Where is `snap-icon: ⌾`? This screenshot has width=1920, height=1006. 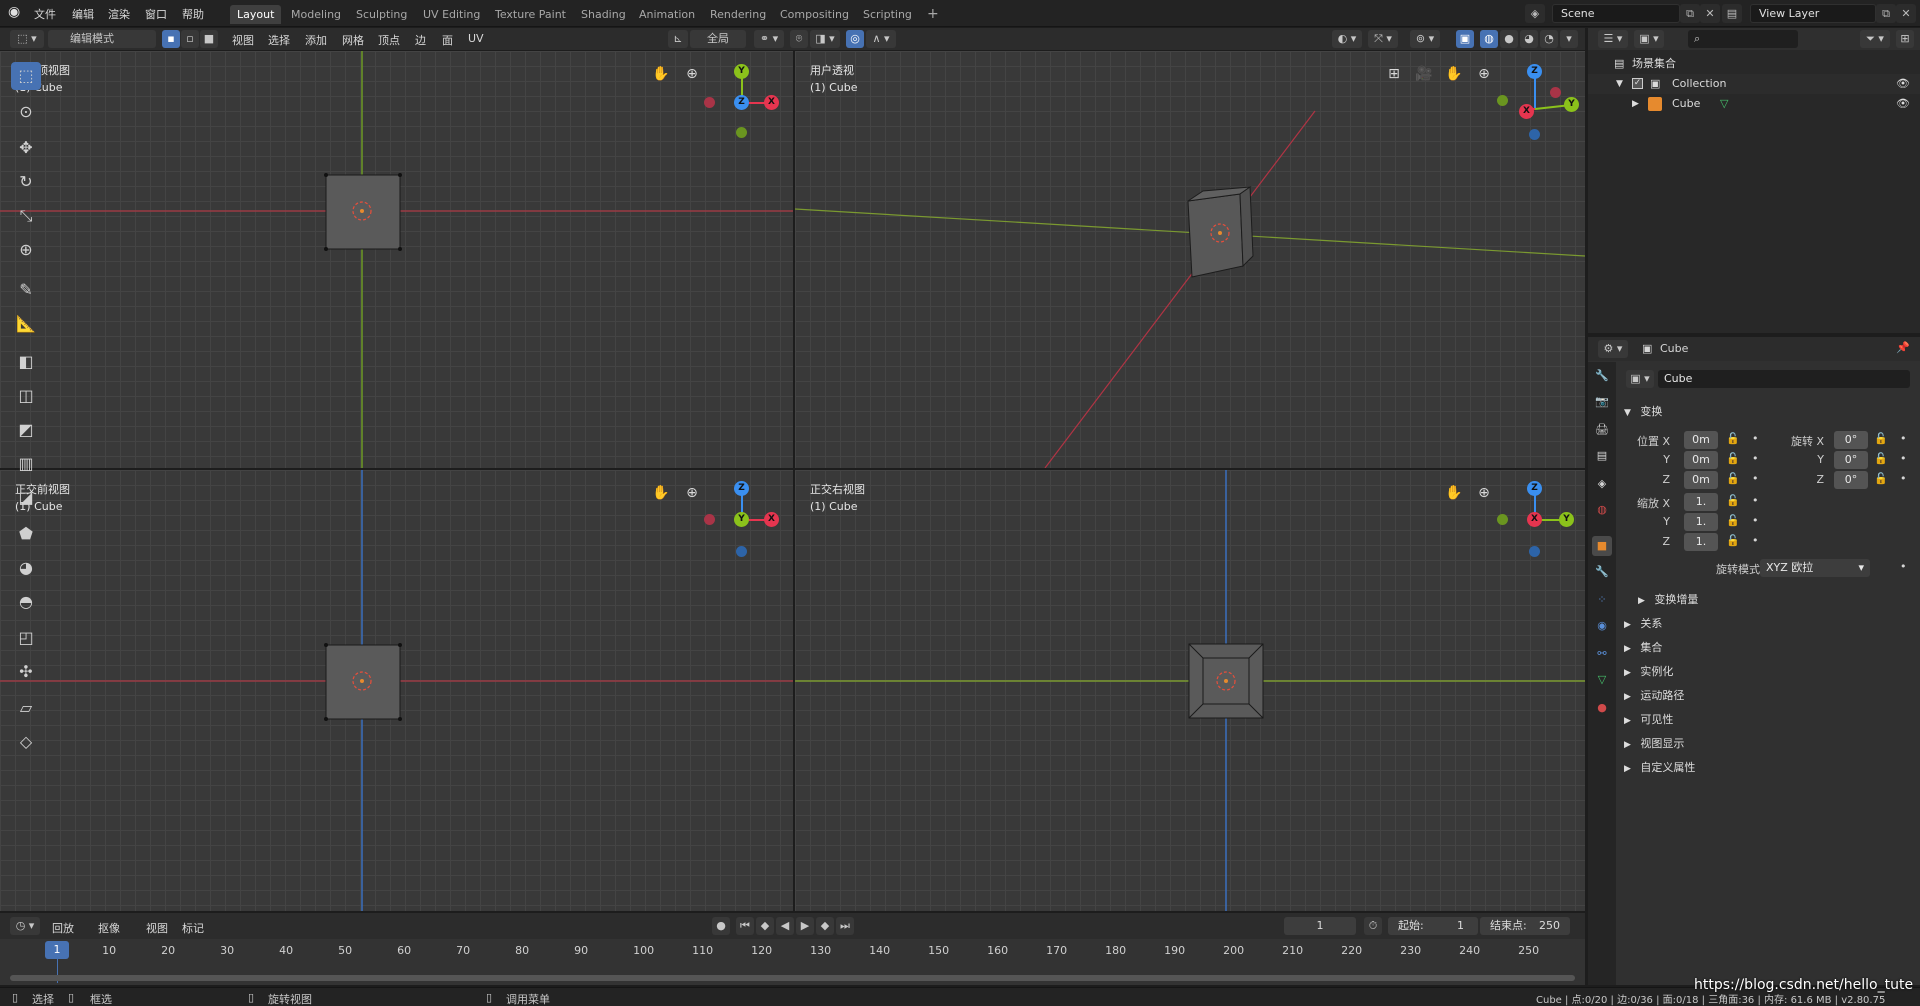 snap-icon: ⌾ is located at coordinates (799, 39).